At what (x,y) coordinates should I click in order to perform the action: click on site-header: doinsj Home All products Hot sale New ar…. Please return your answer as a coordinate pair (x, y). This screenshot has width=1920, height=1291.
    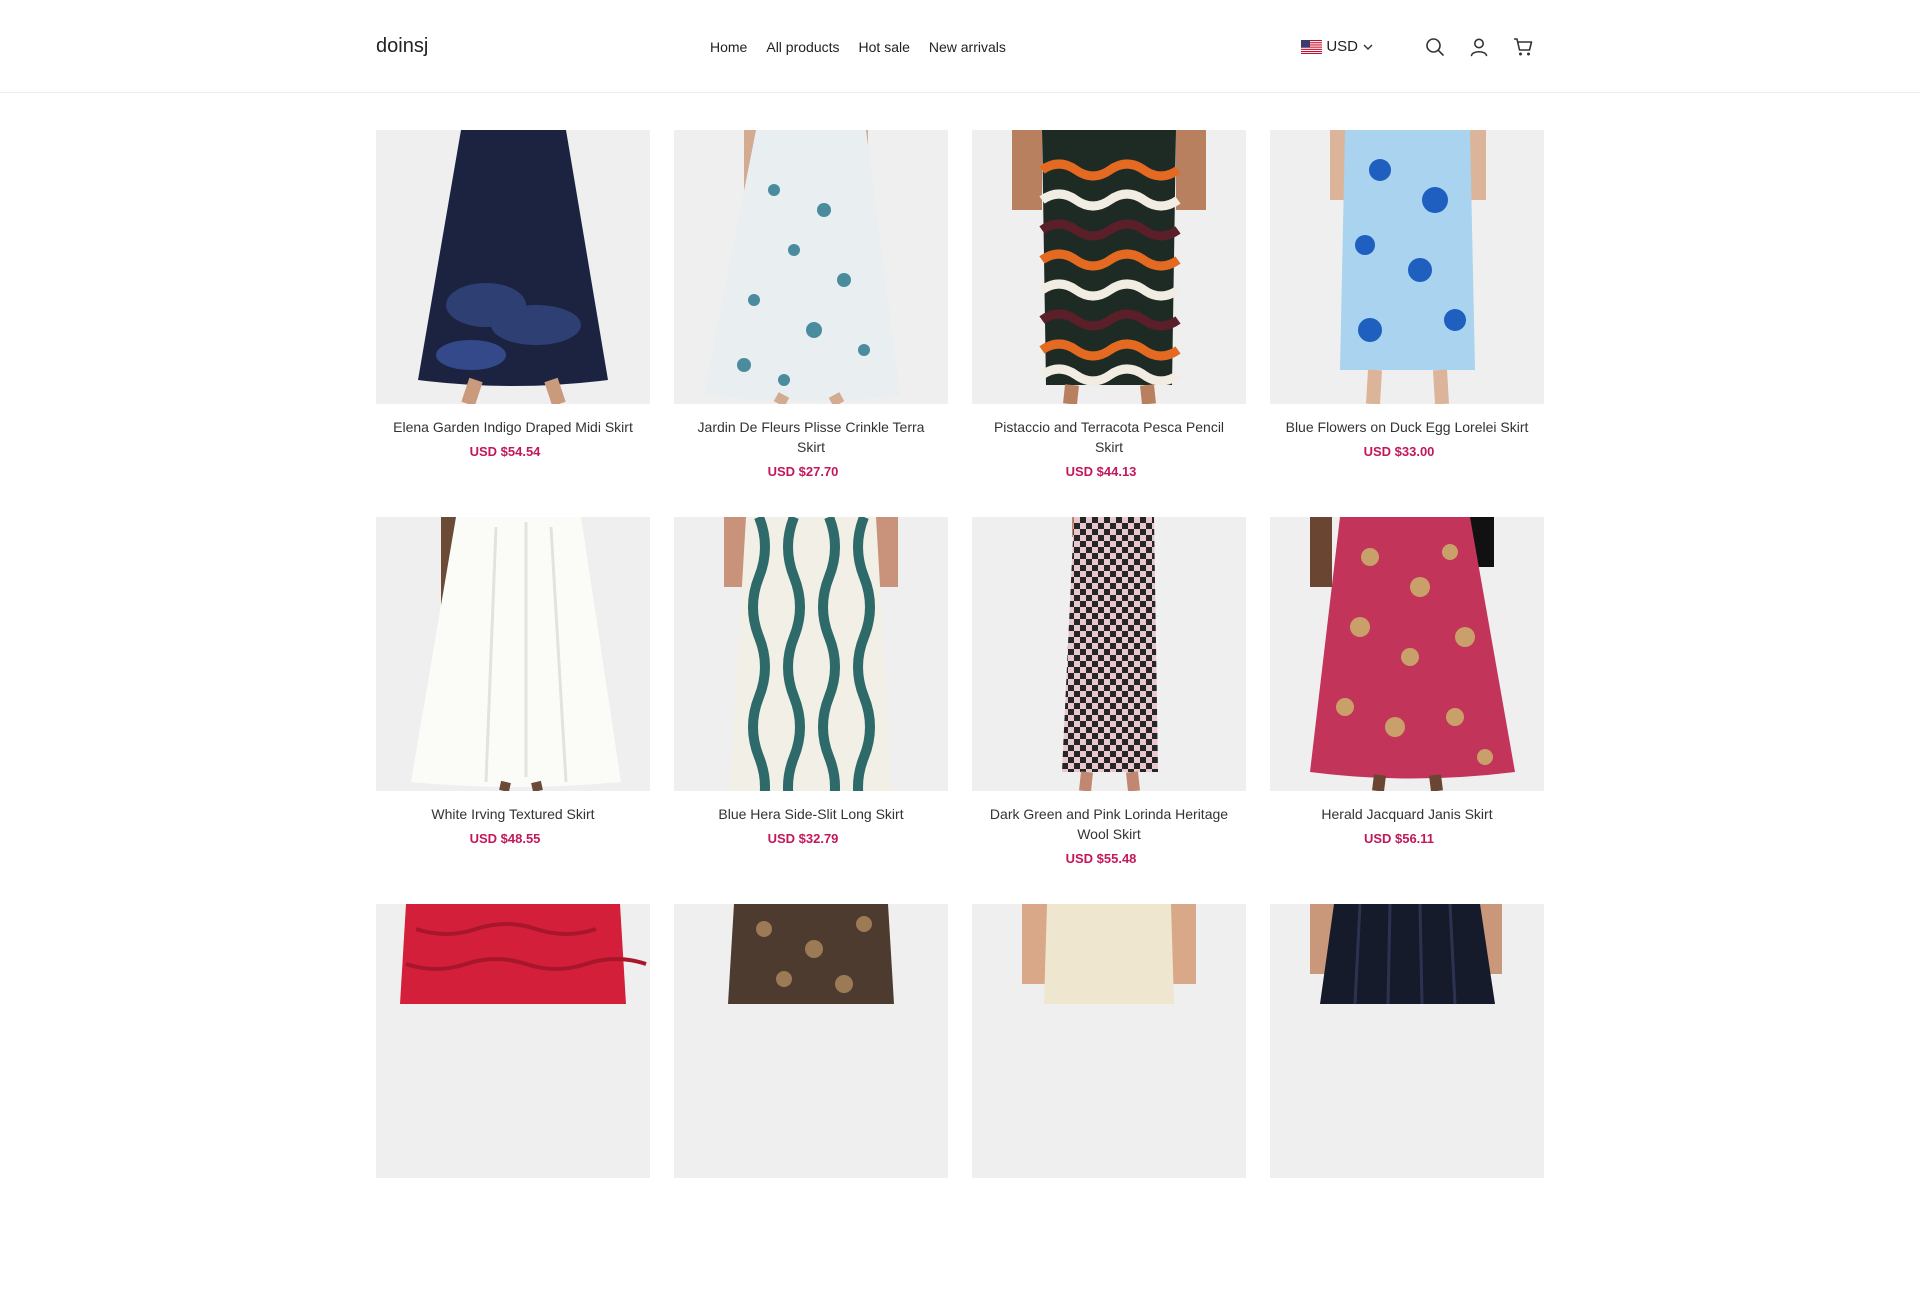
    Looking at the image, I should click on (960, 46).